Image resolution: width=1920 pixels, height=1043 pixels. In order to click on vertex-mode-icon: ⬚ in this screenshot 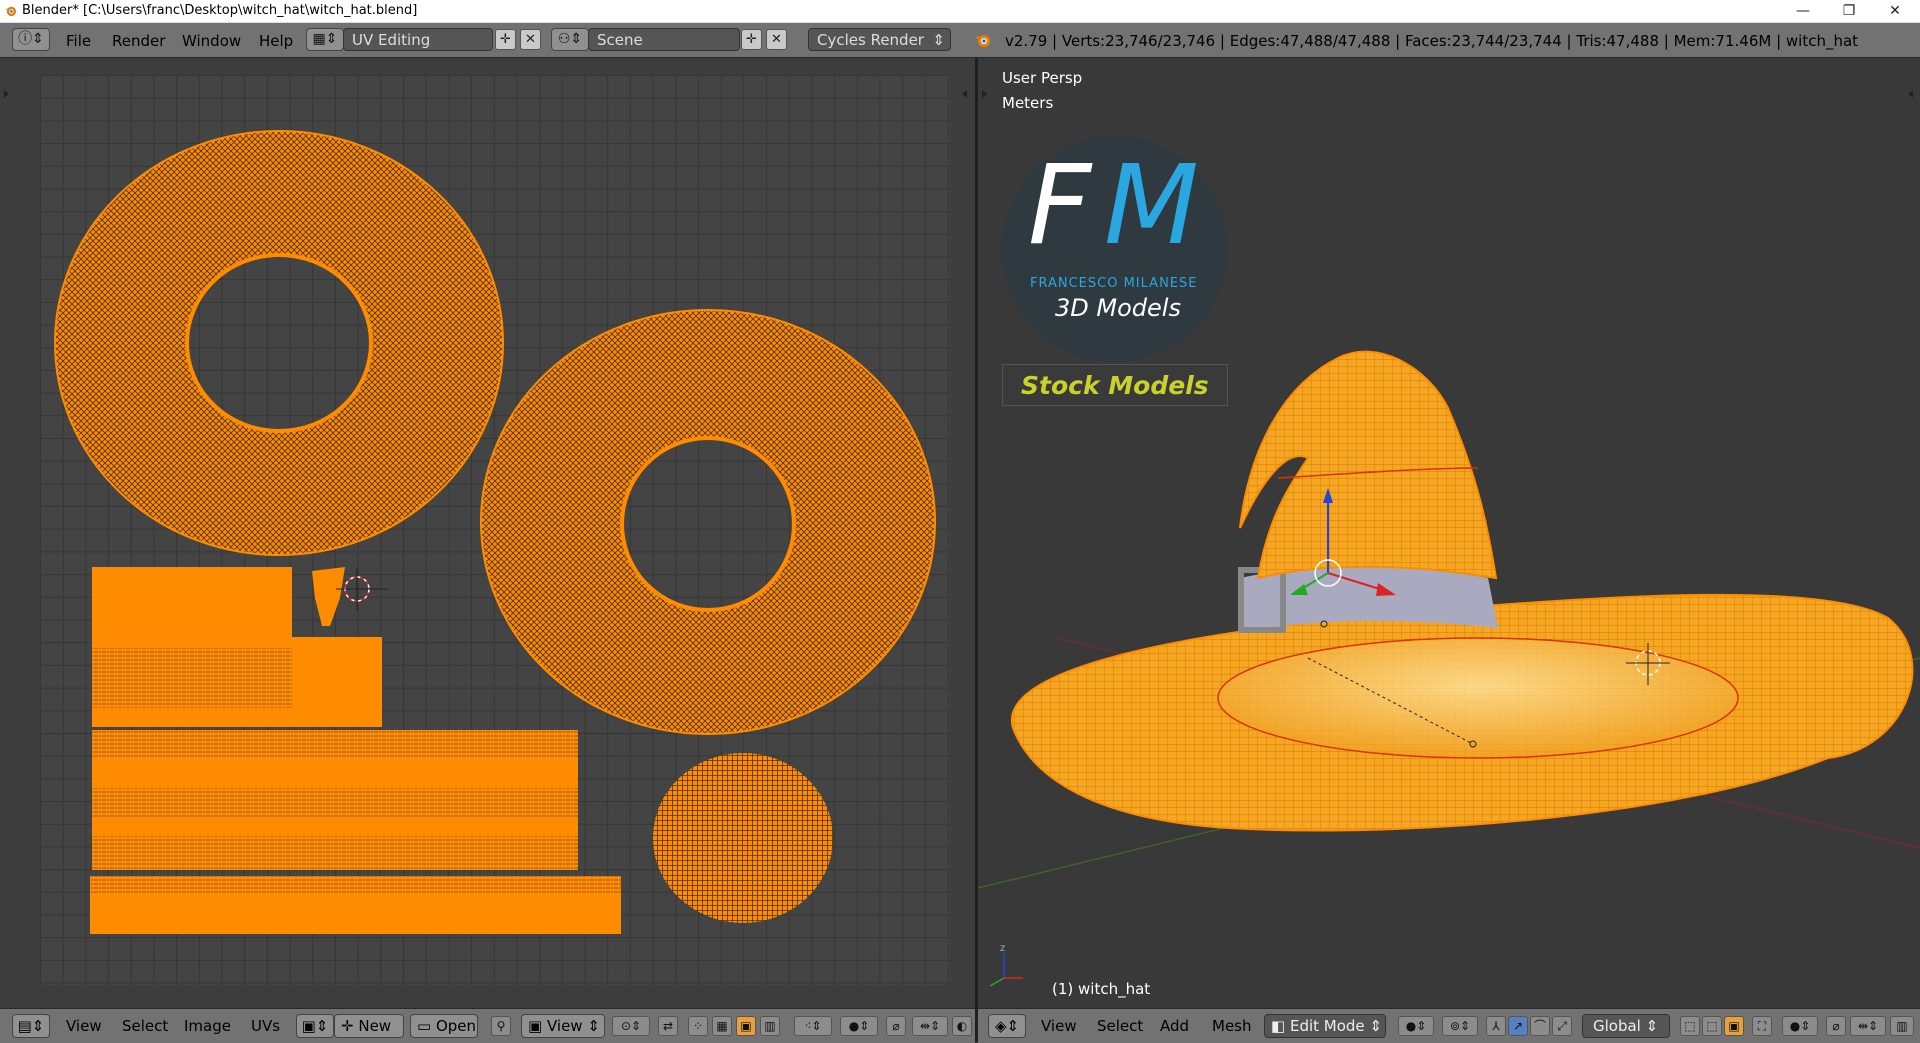, I will do `click(1690, 1026)`.